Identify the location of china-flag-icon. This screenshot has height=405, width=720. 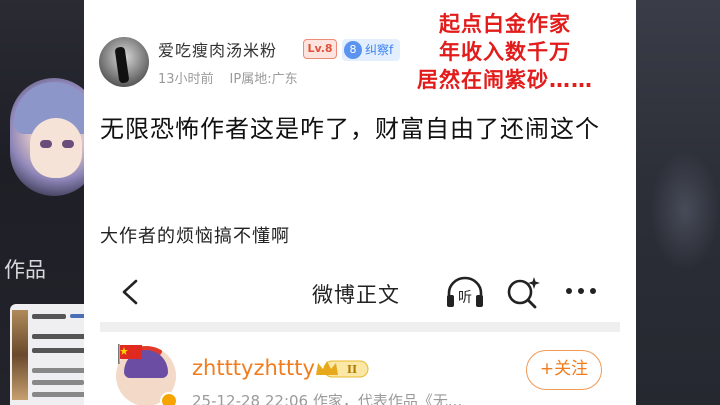
(130, 354).